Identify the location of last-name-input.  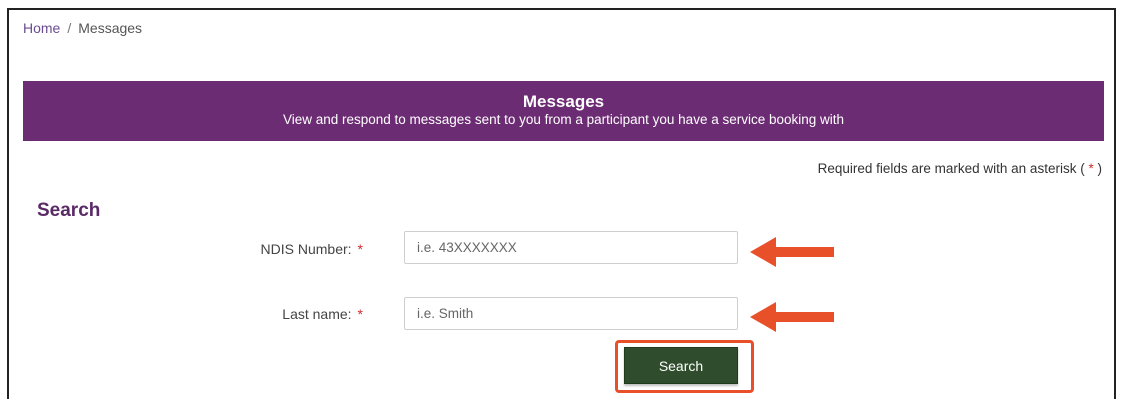
(571, 313).